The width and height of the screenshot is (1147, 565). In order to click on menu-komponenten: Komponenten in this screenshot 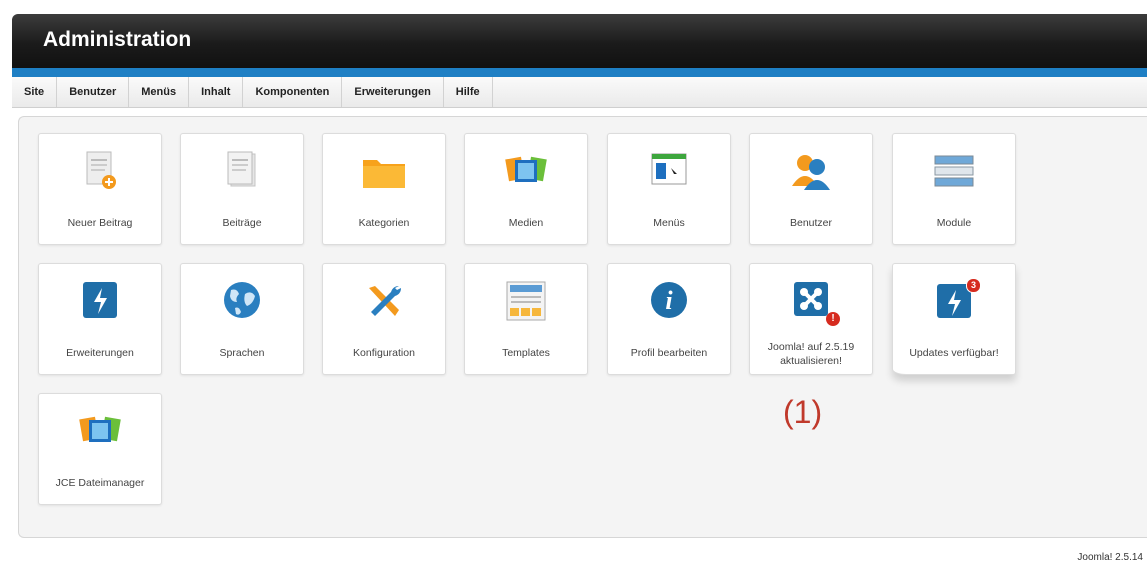, I will do `click(293, 92)`.